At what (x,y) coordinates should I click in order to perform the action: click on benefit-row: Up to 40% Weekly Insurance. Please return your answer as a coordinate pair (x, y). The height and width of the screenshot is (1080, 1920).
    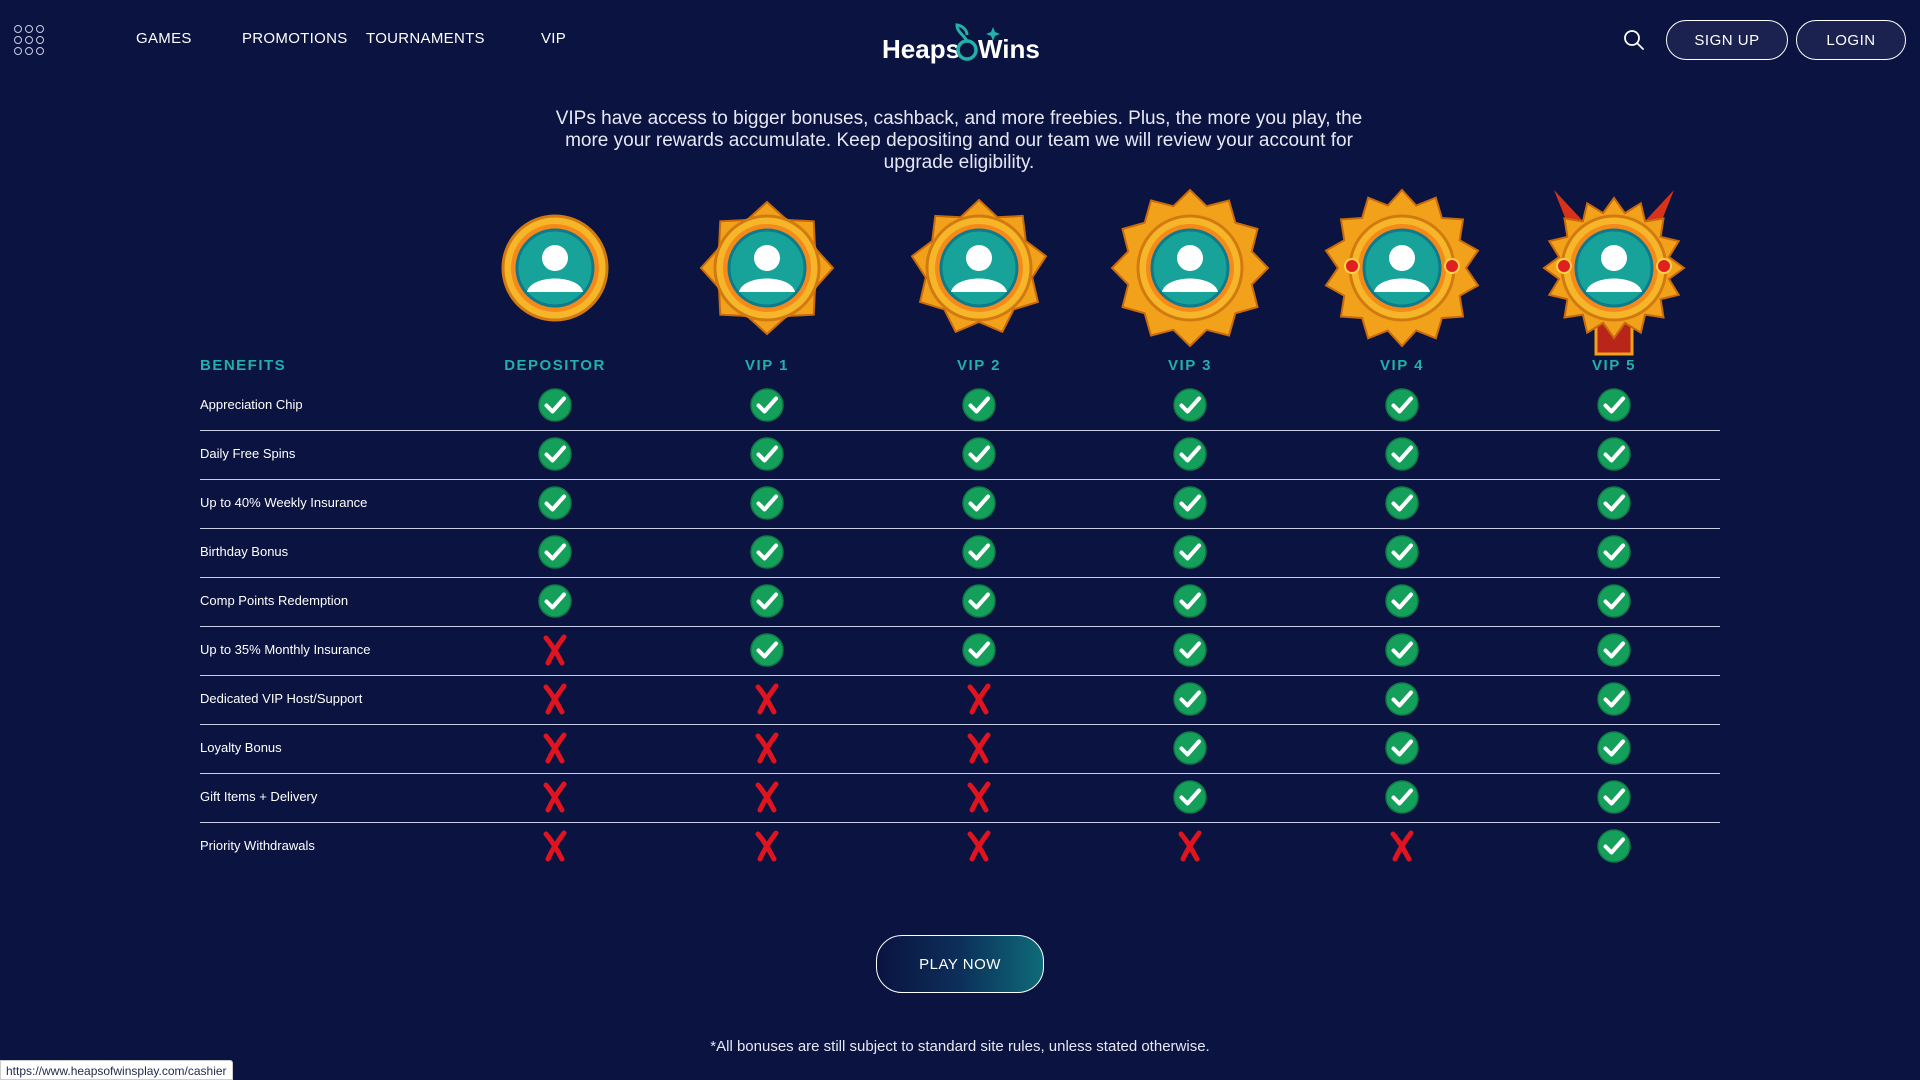
    Looking at the image, I should click on (960, 504).